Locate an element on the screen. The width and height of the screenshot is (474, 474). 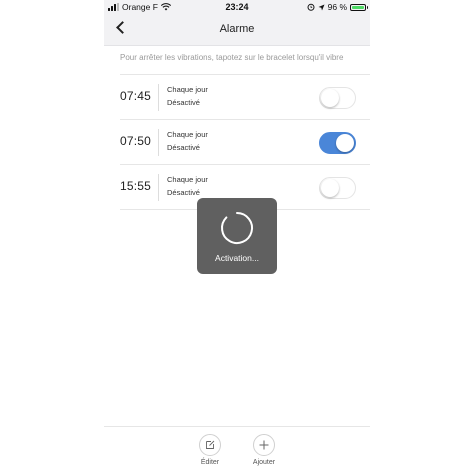
battery-percent: 96 % is located at coordinates (337, 7).